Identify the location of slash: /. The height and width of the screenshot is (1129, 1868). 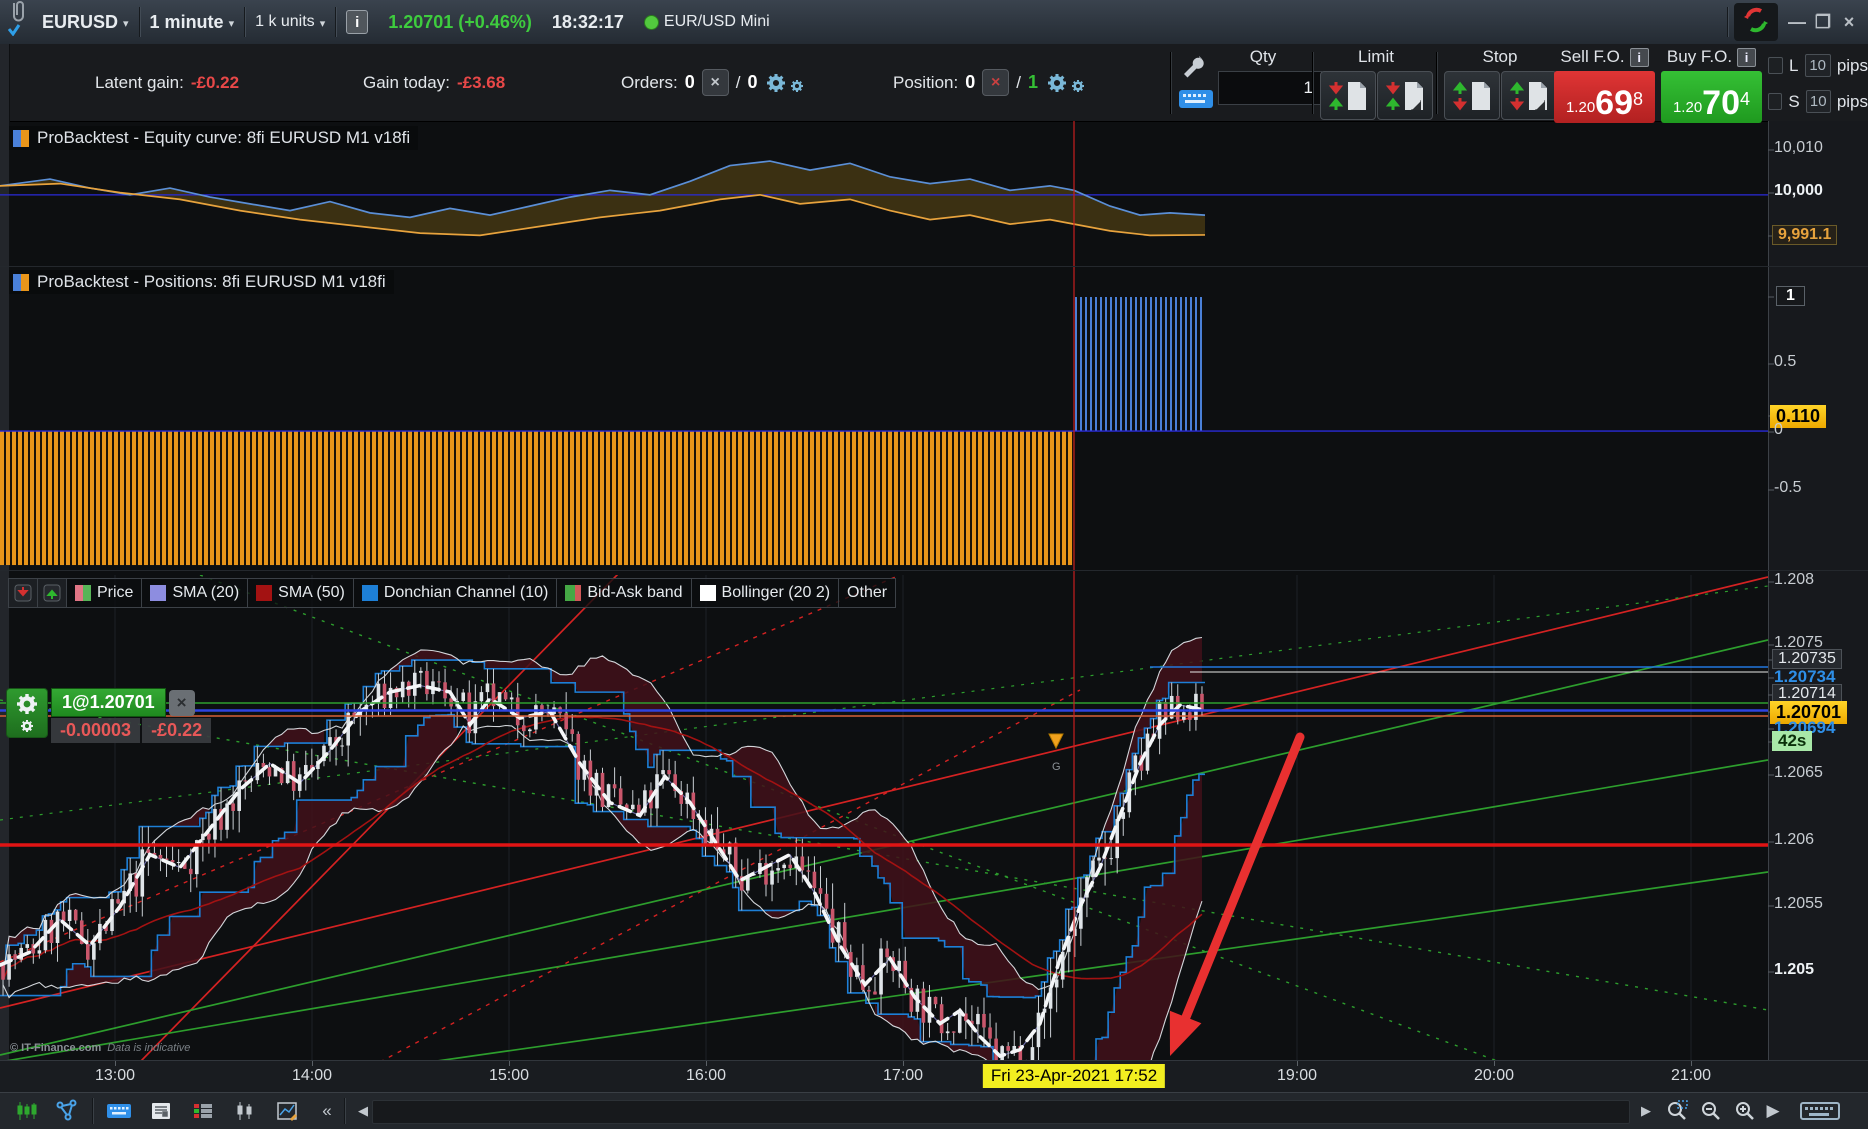
(1018, 82).